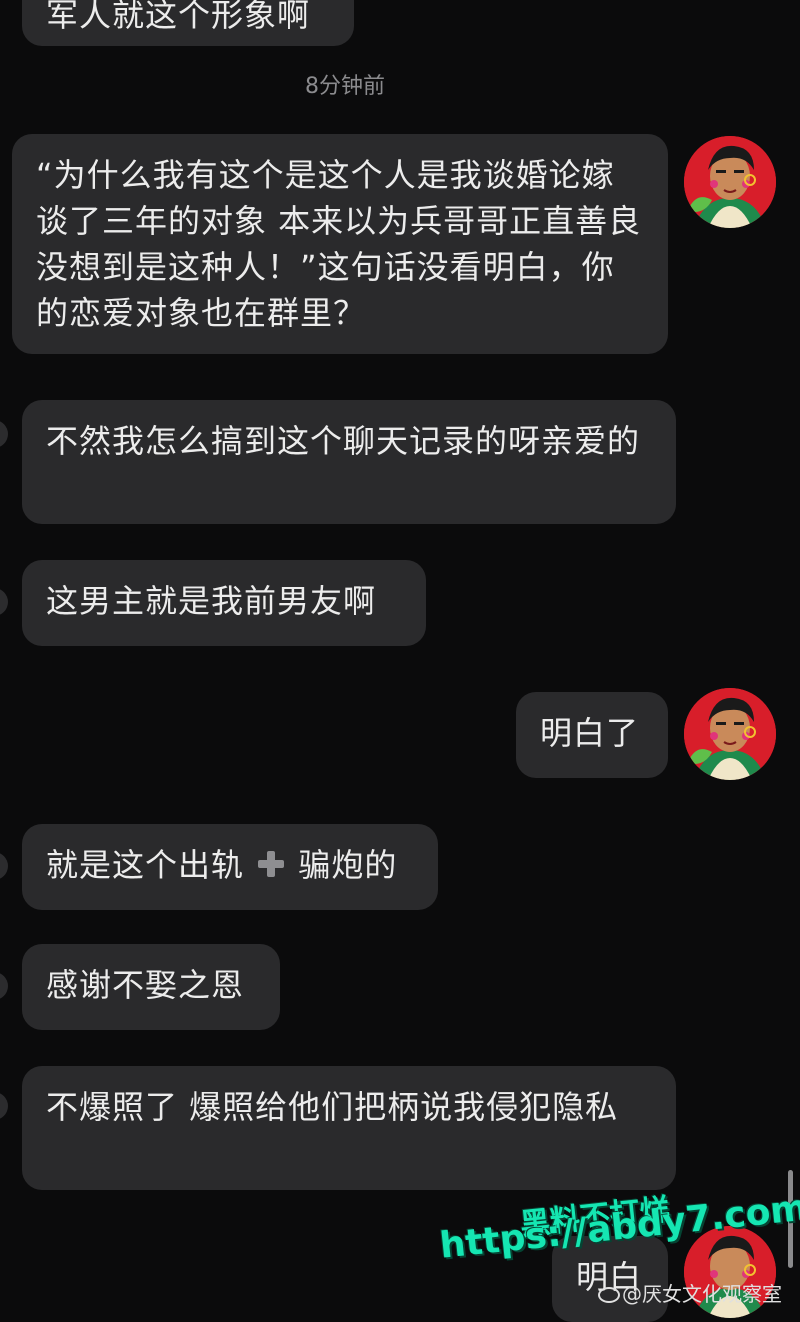 The height and width of the screenshot is (1322, 800). I want to click on message-text-before: 就是这个出轨, so click(145, 865).